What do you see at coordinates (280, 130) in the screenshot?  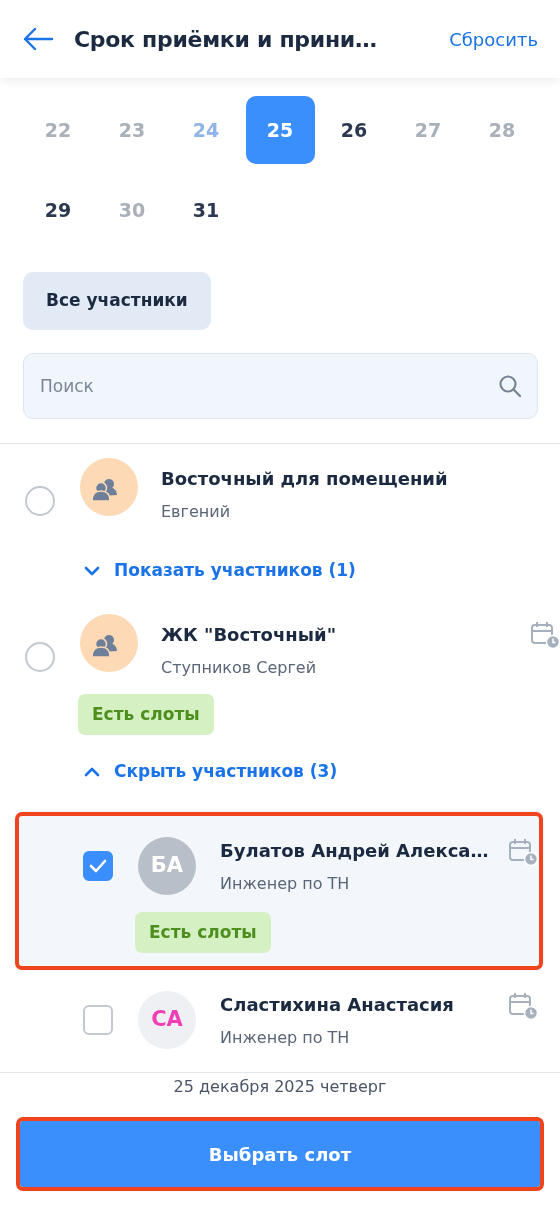 I see `calendar-day: 25` at bounding box center [280, 130].